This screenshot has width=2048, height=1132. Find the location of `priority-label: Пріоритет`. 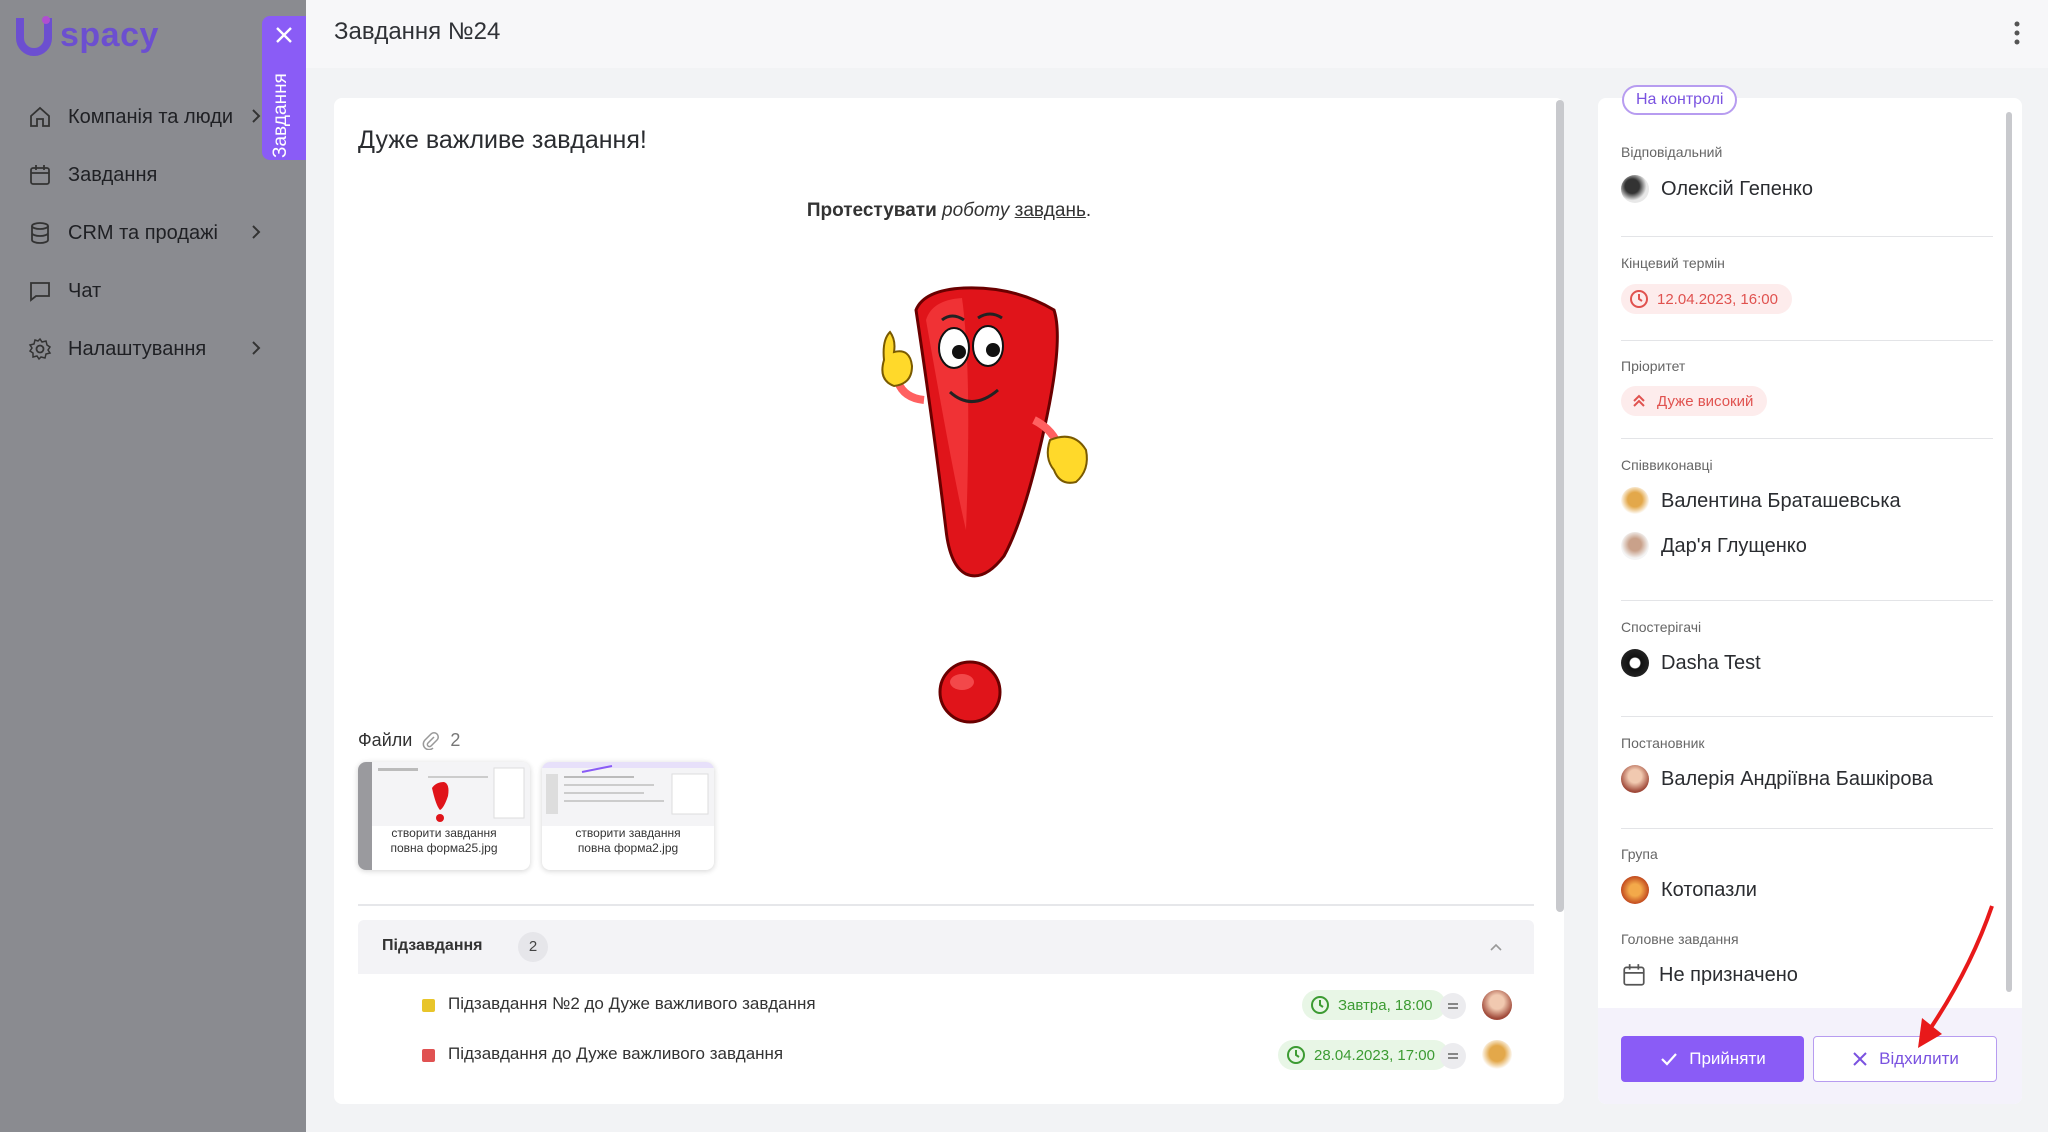

priority-label: Пріоритет is located at coordinates (1653, 366).